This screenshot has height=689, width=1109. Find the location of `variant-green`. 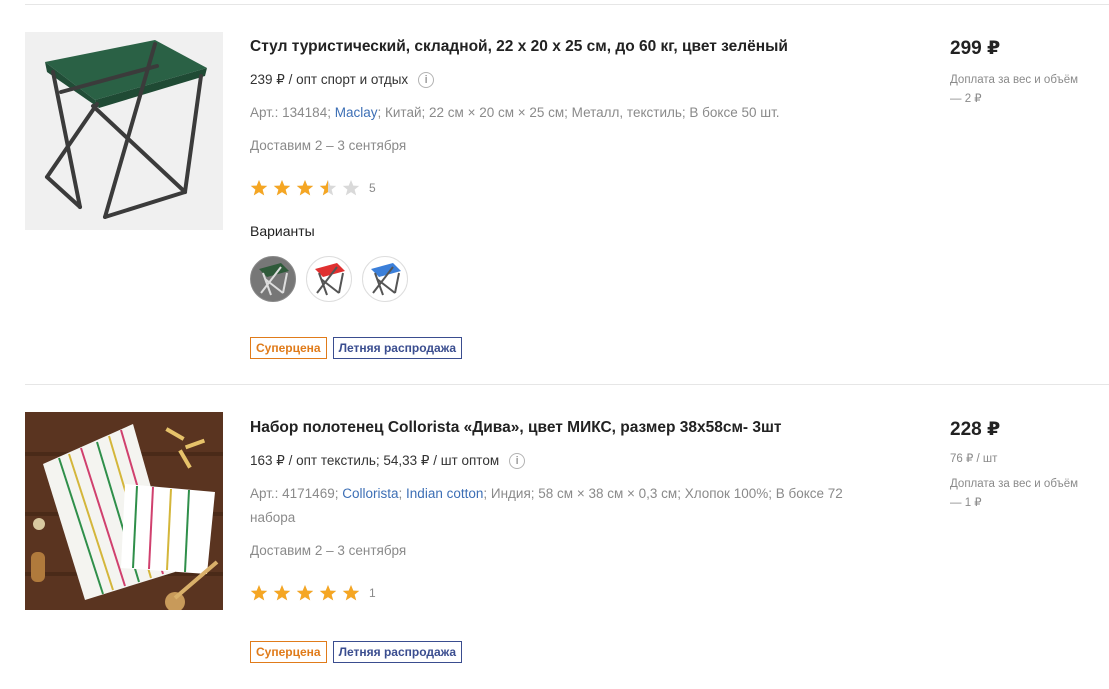

variant-green is located at coordinates (273, 279).